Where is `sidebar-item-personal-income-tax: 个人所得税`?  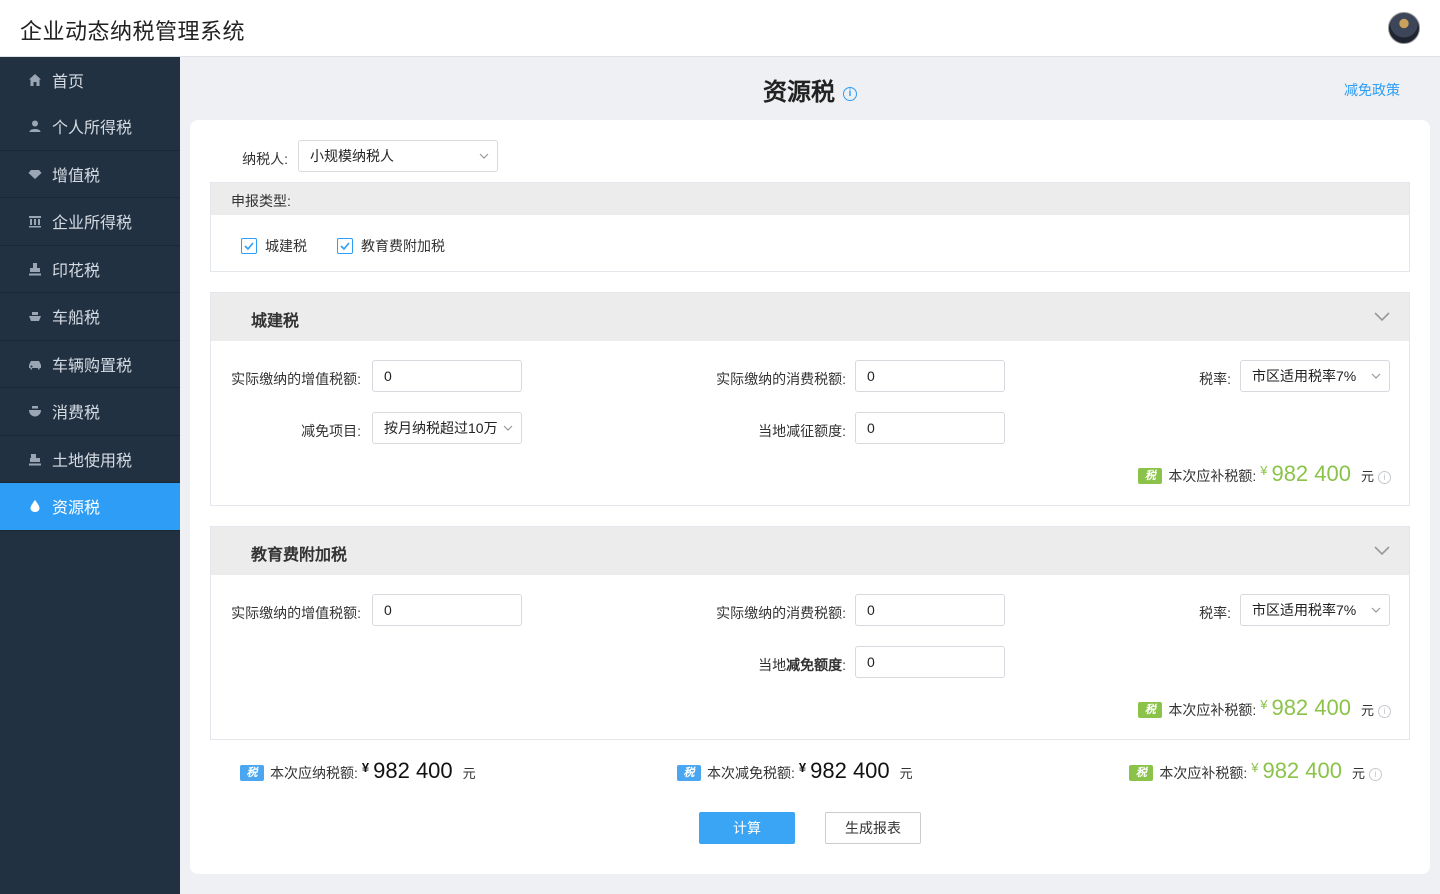 sidebar-item-personal-income-tax: 个人所得税 is located at coordinates (90, 127).